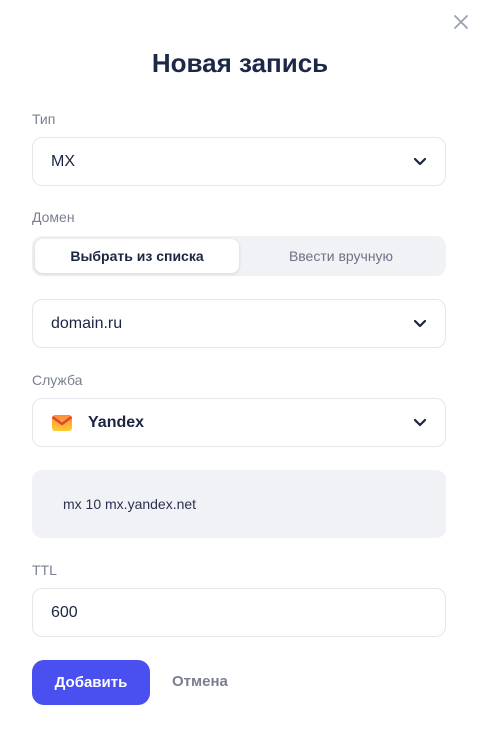  I want to click on ttl-input-value: 600, so click(64, 612).